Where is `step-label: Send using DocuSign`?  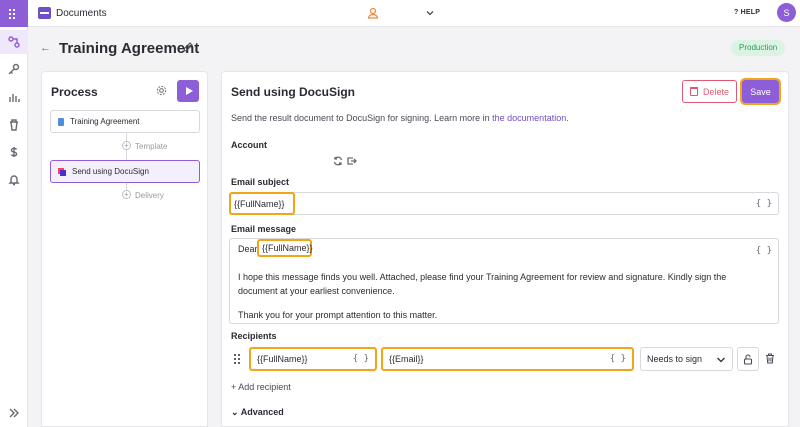 step-label: Send using DocuSign is located at coordinates (110, 171).